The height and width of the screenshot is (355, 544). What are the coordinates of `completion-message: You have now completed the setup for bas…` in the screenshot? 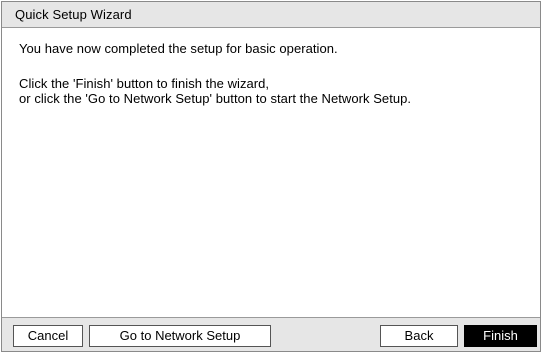 It's located at (178, 48).